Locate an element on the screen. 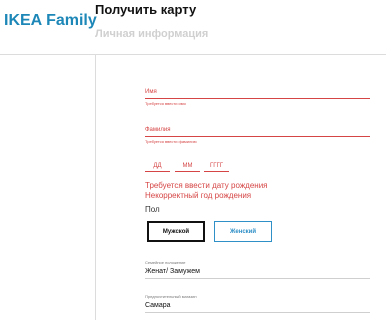 Image resolution: width=386 pixels, height=320 pixels. header-divider is located at coordinates (193, 54).